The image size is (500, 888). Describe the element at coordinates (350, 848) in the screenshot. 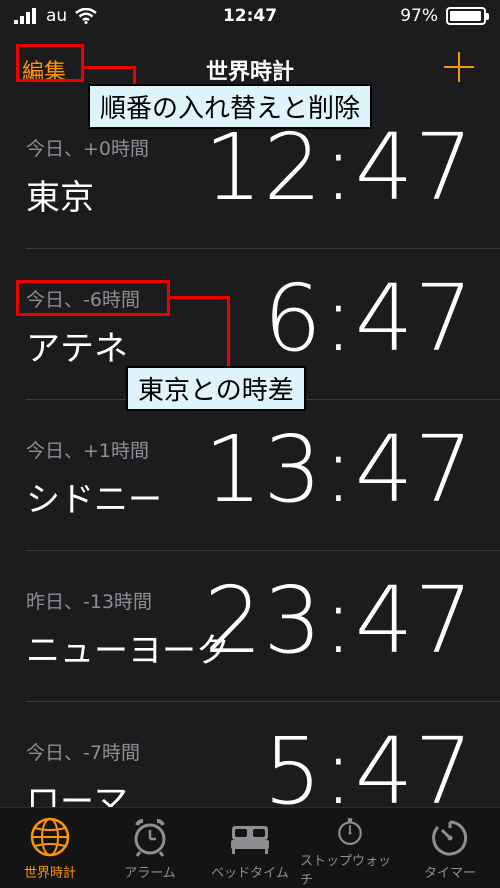

I see `tab-stopwatch: ストップウォッチ` at that location.